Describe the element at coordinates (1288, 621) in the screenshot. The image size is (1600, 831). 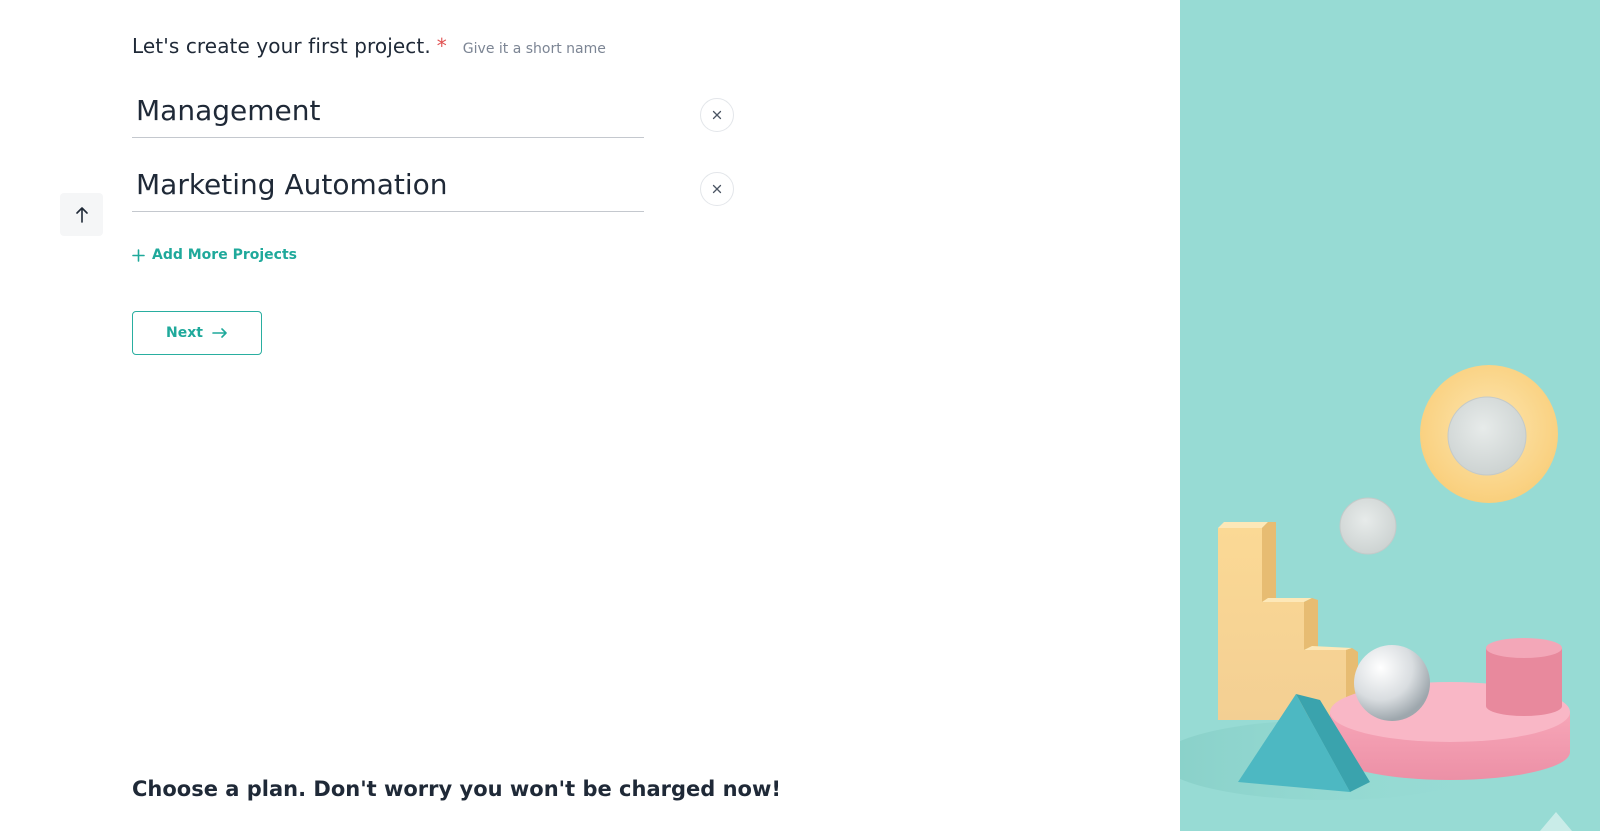
I see `stepped-block` at that location.